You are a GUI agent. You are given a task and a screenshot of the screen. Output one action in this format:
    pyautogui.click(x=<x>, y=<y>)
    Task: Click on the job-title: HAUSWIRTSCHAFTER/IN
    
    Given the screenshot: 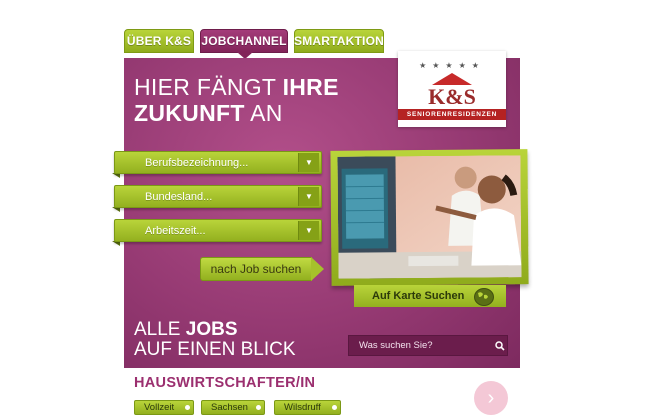 What is the action you would take?
    pyautogui.click(x=224, y=383)
    